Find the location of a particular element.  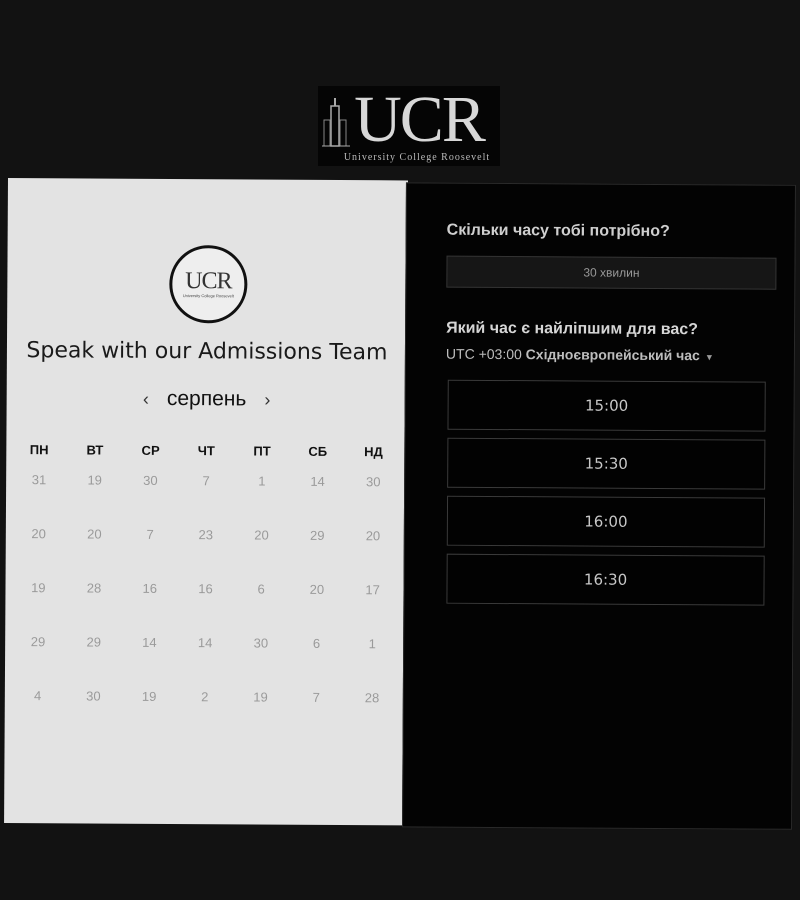

time-slot-list: 15:00 15:30 16:00 16:30 is located at coordinates (606, 496).